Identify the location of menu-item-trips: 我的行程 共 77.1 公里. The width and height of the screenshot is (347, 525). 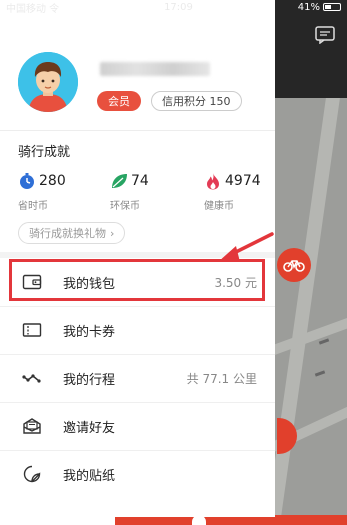
(137, 378).